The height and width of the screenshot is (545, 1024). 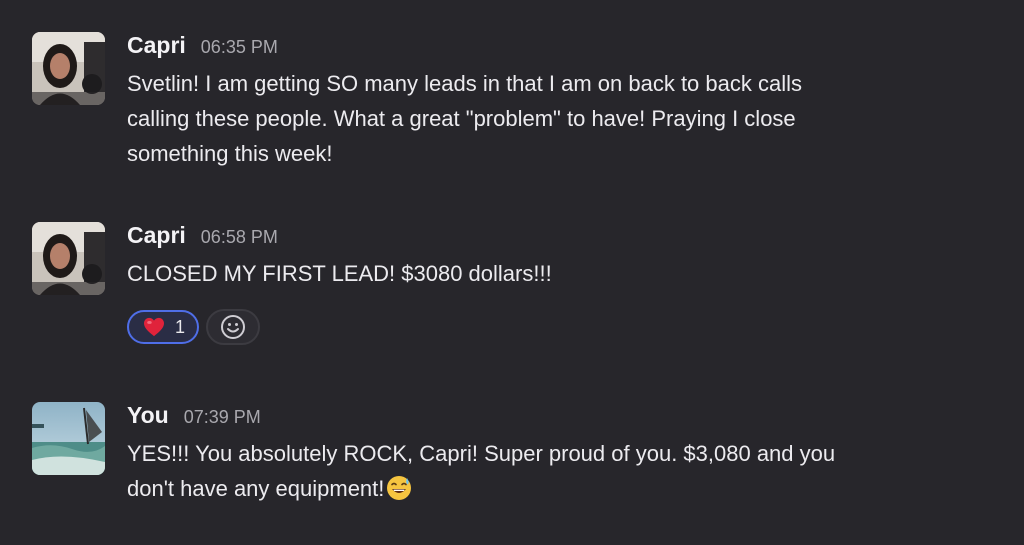 What do you see at coordinates (239, 237) in the screenshot?
I see `message-timestamp: 06:58 PM` at bounding box center [239, 237].